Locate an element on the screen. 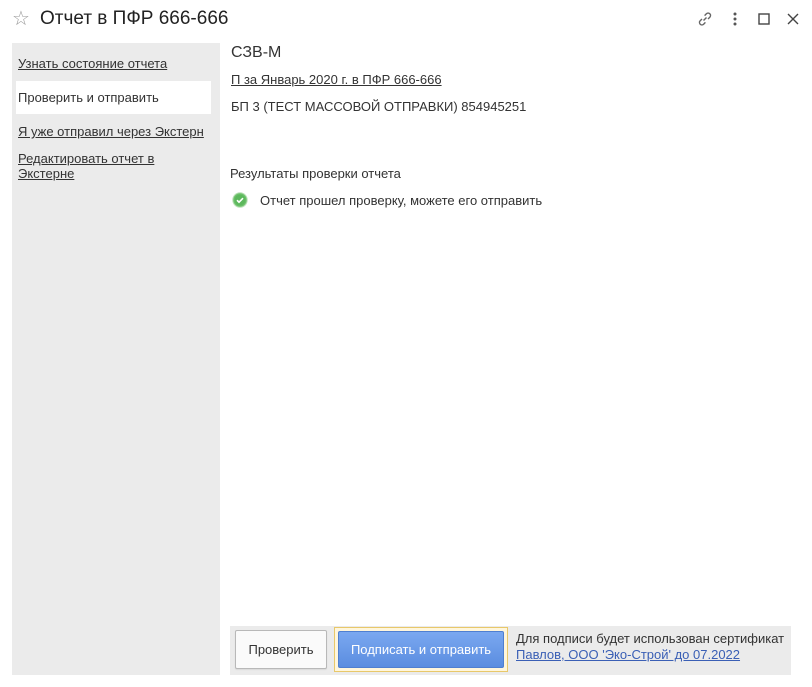 Image resolution: width=812 pixels, height=687 pixels. send-button-focus-frame: Подписать и отправить is located at coordinates (421, 649).